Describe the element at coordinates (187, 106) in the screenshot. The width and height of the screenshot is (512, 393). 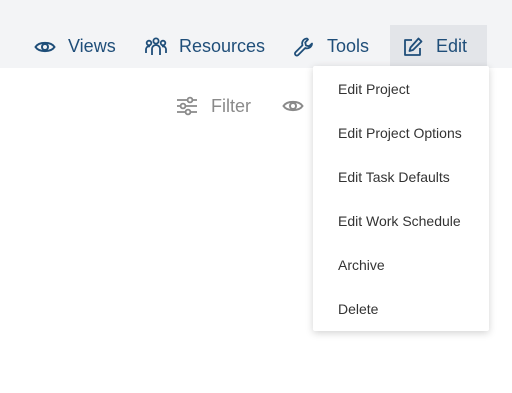
I see `sliders-icon` at that location.